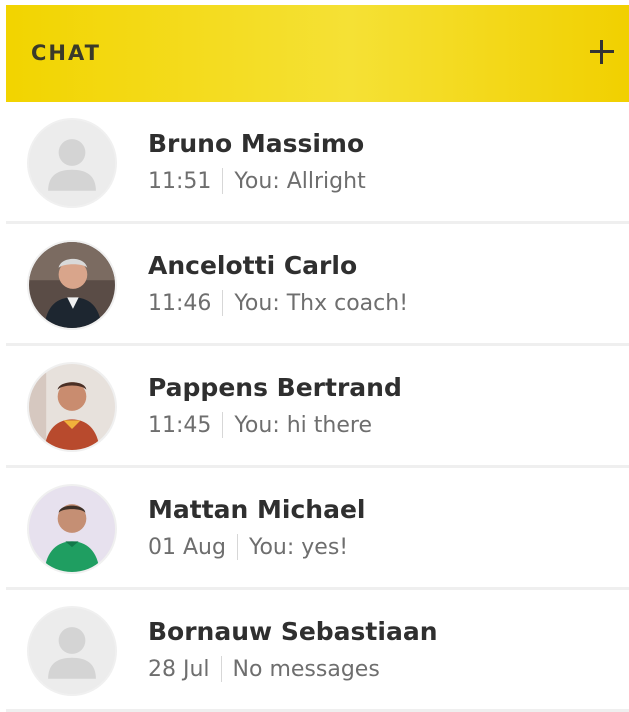 The image size is (629, 712). I want to click on message-time: 11:45, so click(180, 425).